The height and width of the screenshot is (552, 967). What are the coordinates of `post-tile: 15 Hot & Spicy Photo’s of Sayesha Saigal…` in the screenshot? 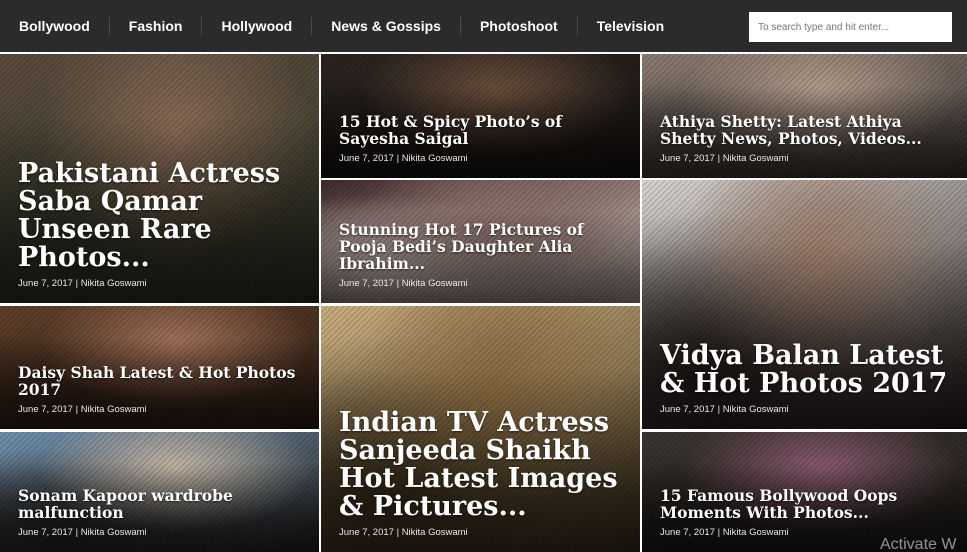 It's located at (480, 116).